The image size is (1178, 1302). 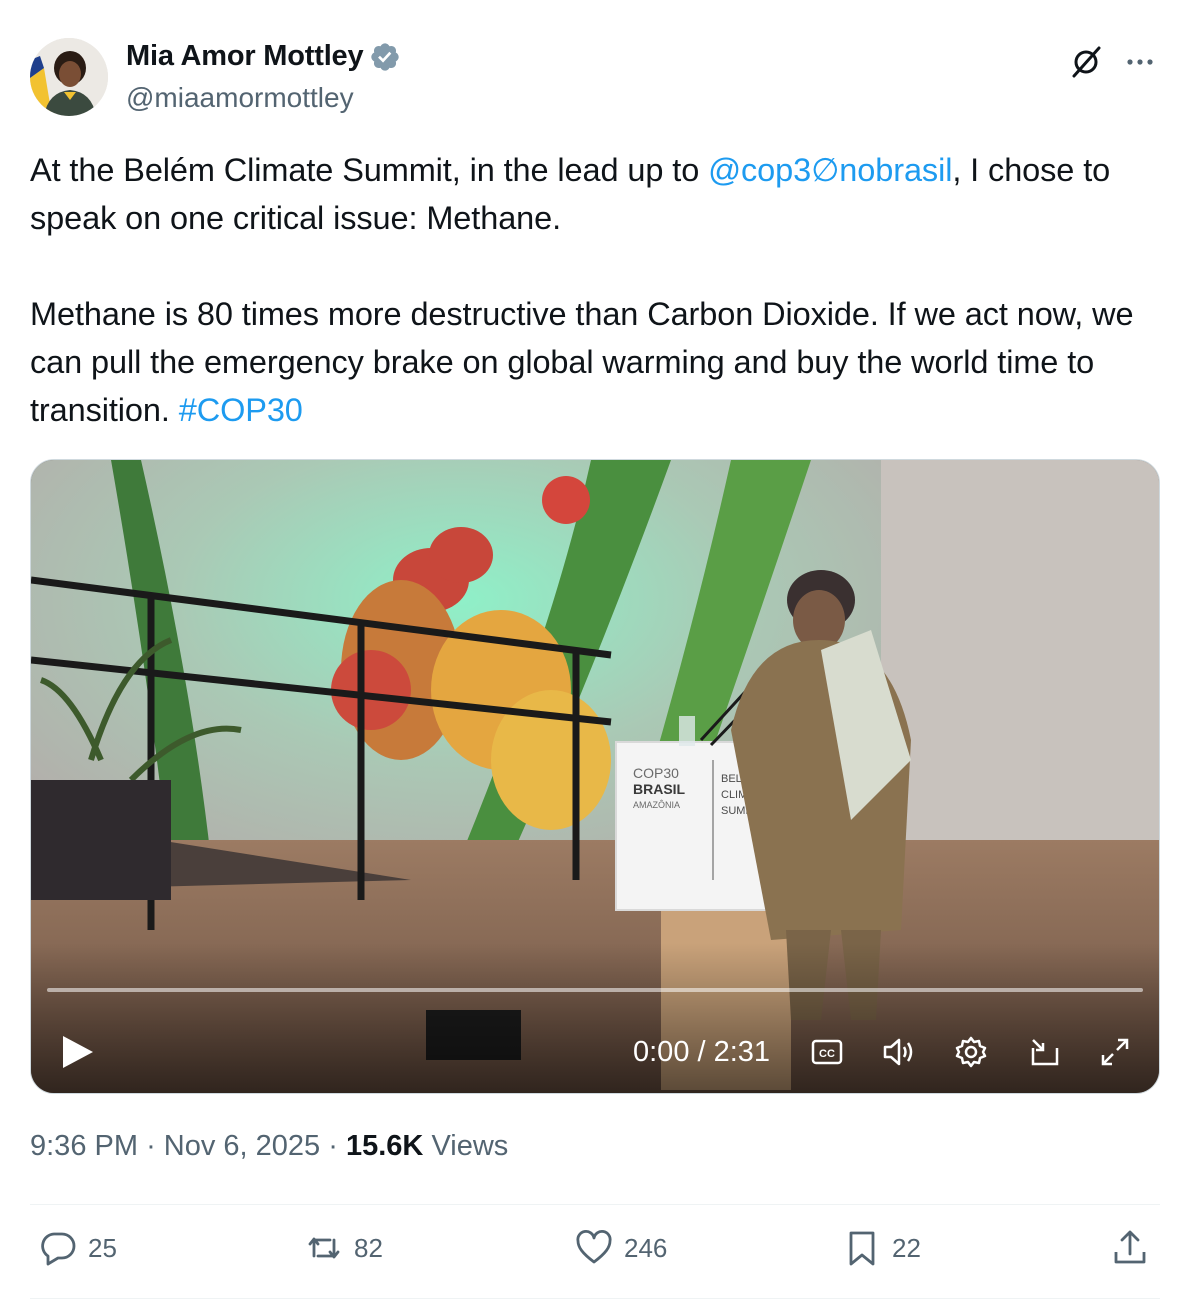 What do you see at coordinates (702, 1052) in the screenshot?
I see `video-time-display: 0:00 / 2:31` at bounding box center [702, 1052].